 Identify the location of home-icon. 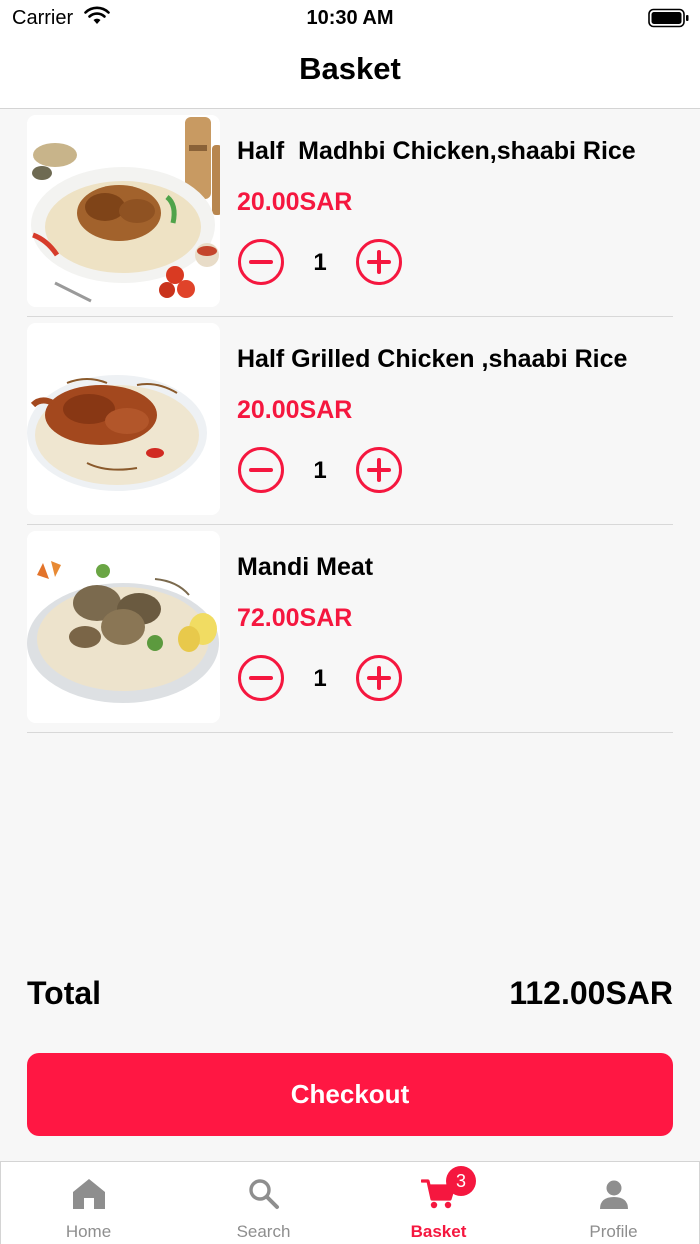
(89, 1194).